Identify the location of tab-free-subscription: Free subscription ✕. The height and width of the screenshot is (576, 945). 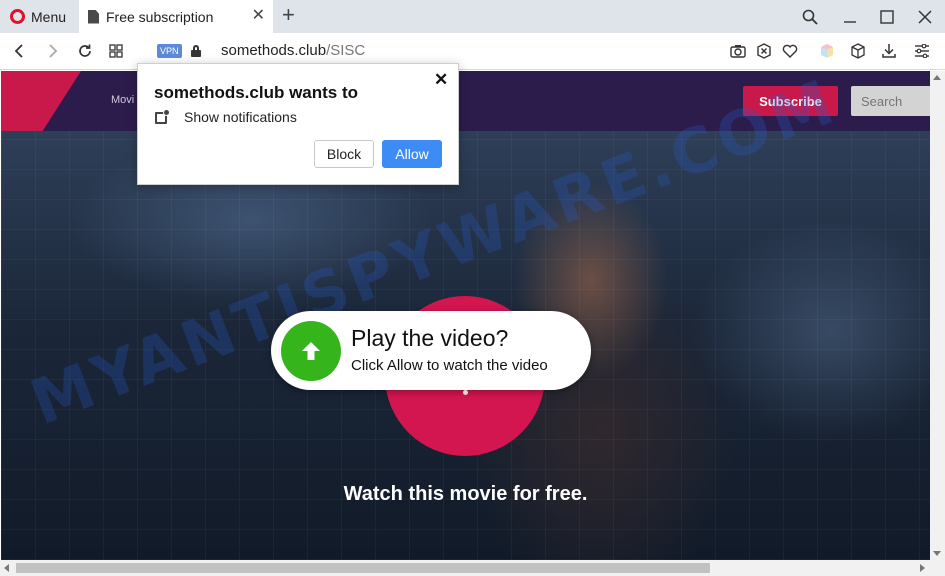
(176, 16).